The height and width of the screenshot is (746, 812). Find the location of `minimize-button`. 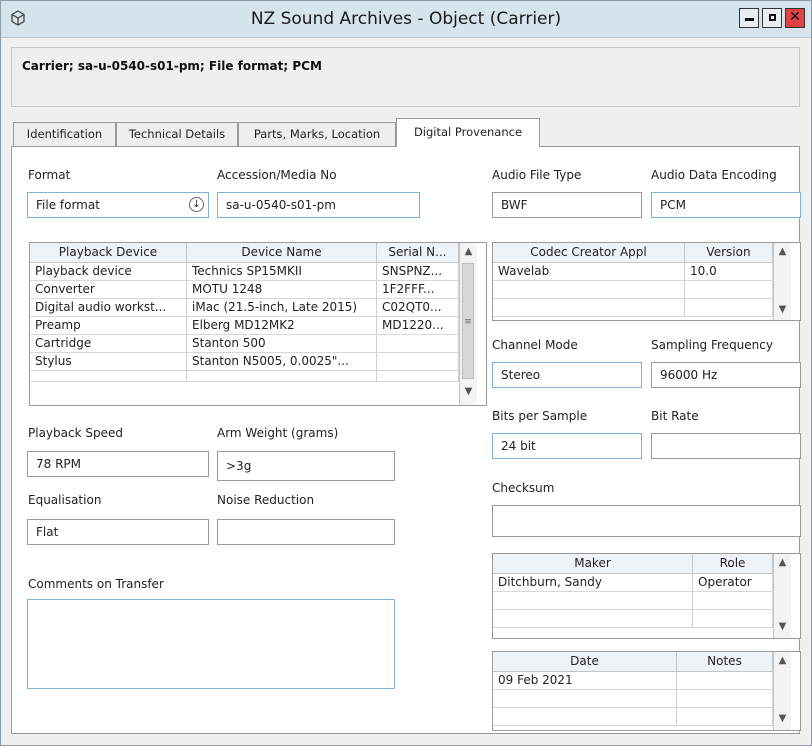

minimize-button is located at coordinates (749, 18).